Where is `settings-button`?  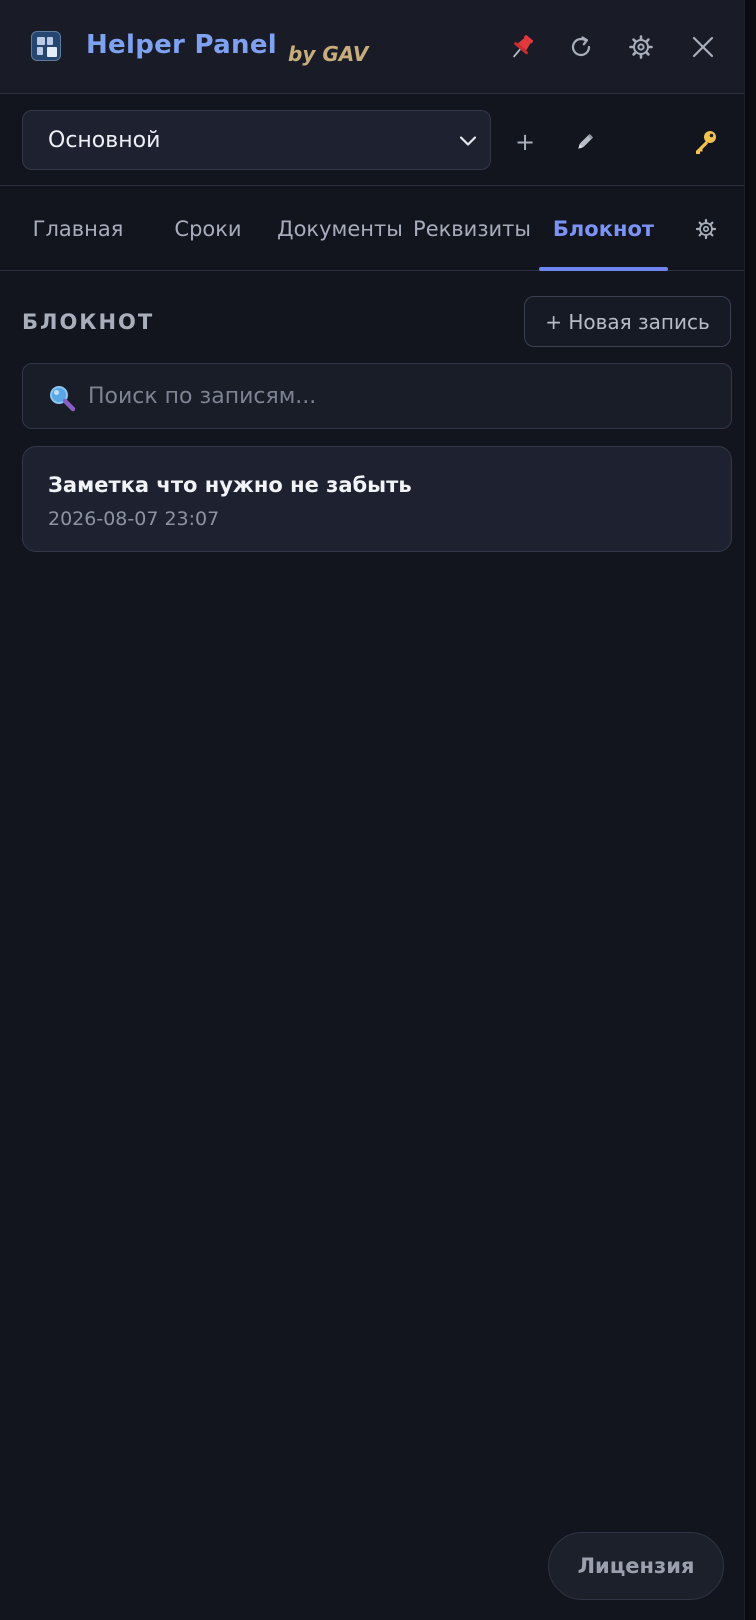
settings-button is located at coordinates (641, 47).